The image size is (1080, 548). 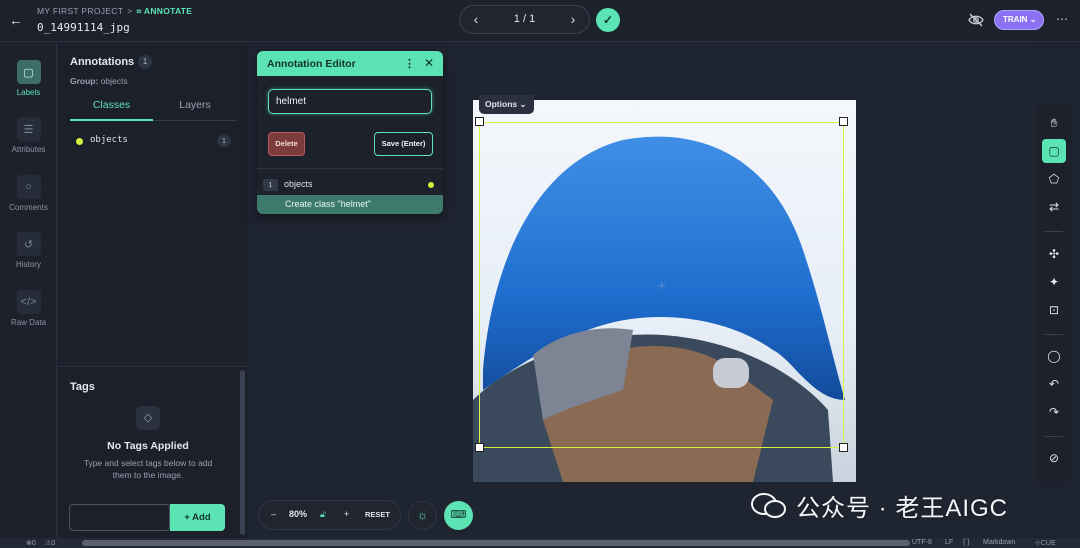 I want to click on tool-palette: ✋︎ ▢ ⬠ ⇄ ✣ ✦ ⊡ ◯ ↶ ↷ ⊘, so click(x=1054, y=294).